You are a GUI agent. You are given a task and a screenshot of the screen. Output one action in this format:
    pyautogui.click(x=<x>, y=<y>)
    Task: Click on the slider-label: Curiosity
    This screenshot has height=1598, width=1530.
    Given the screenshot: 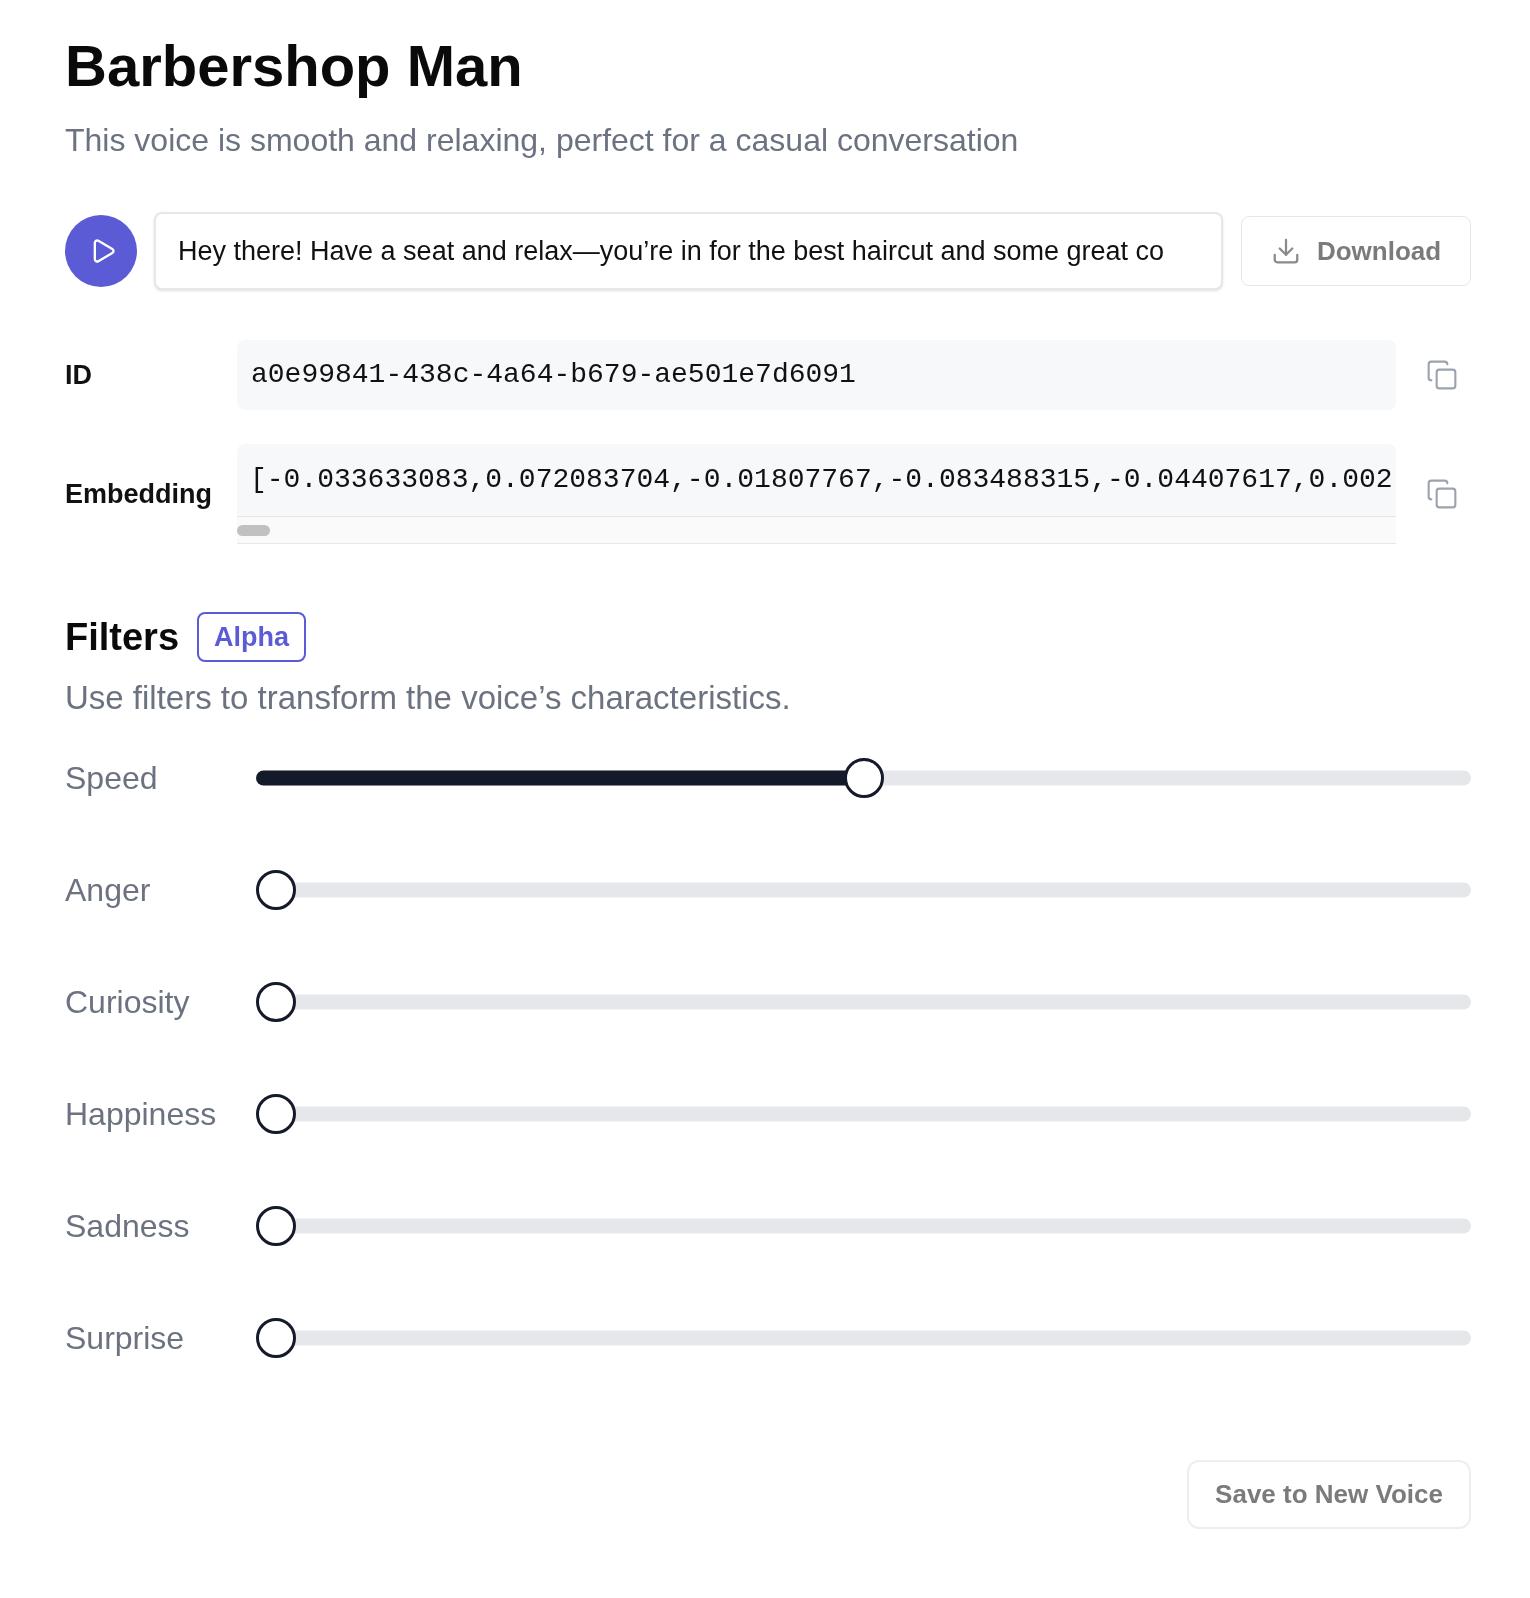 What is the action you would take?
    pyautogui.click(x=128, y=1002)
    